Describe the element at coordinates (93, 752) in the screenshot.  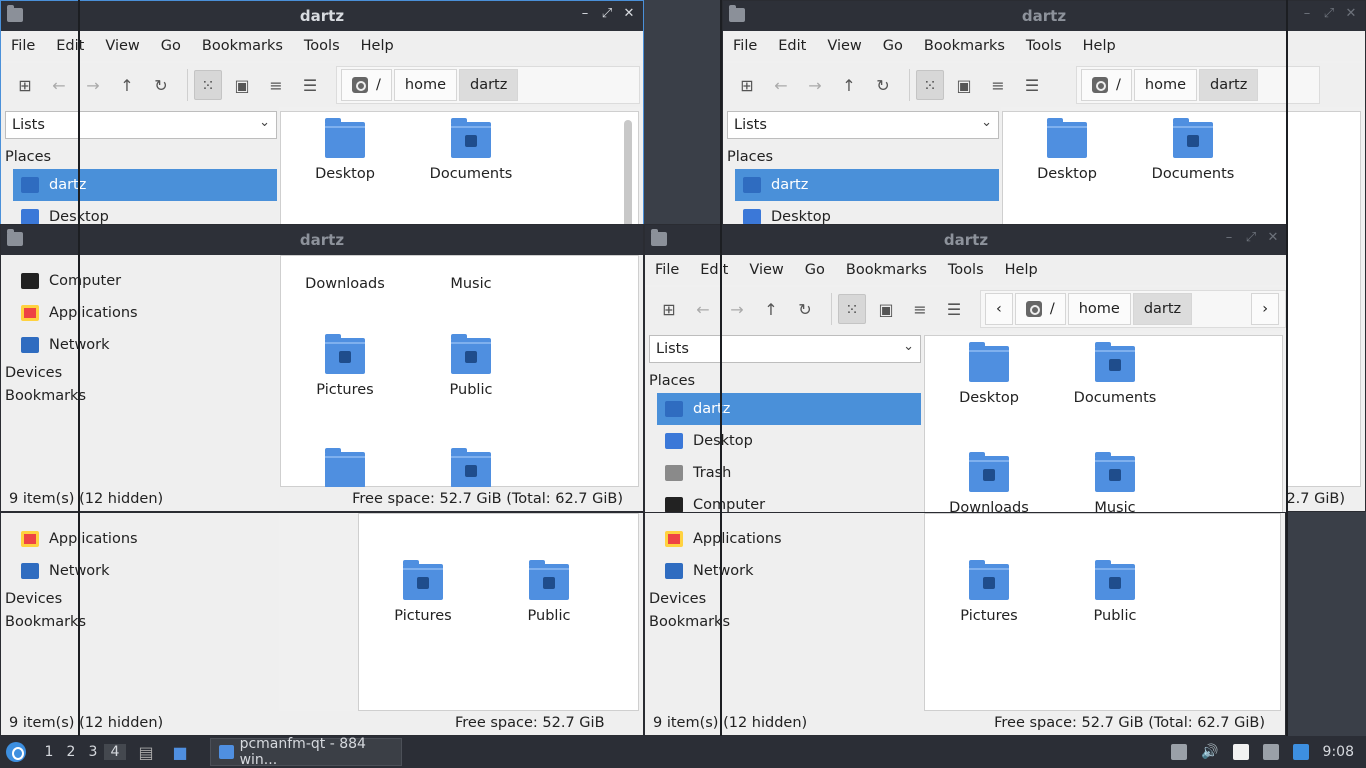
I see `workspace-3: 3` at that location.